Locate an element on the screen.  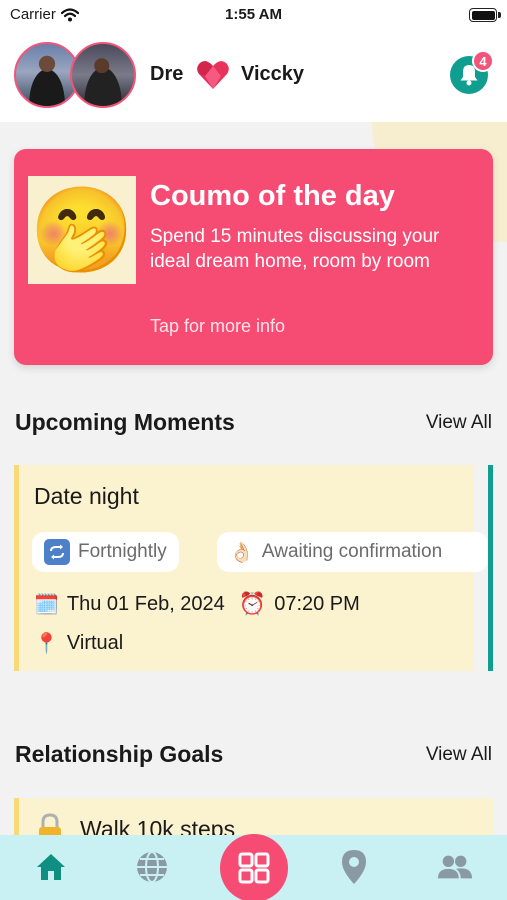
people-icon is located at coordinates (455, 867).